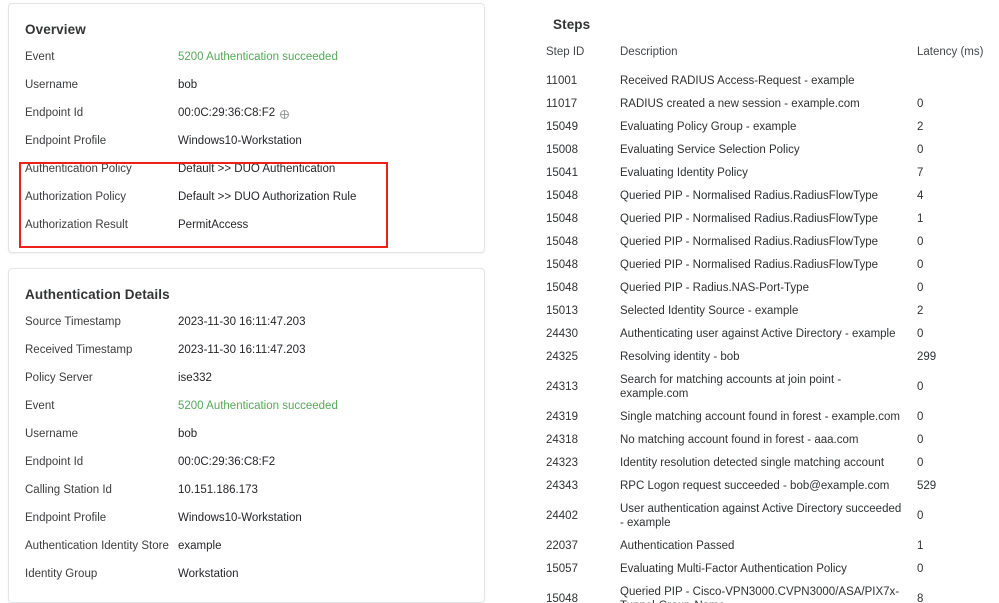  I want to click on overview-field-value: bob, so click(187, 81).